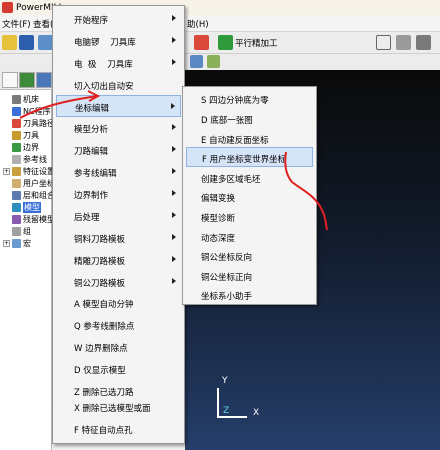  What do you see at coordinates (213, 61) in the screenshot?
I see `shade-icon` at bounding box center [213, 61].